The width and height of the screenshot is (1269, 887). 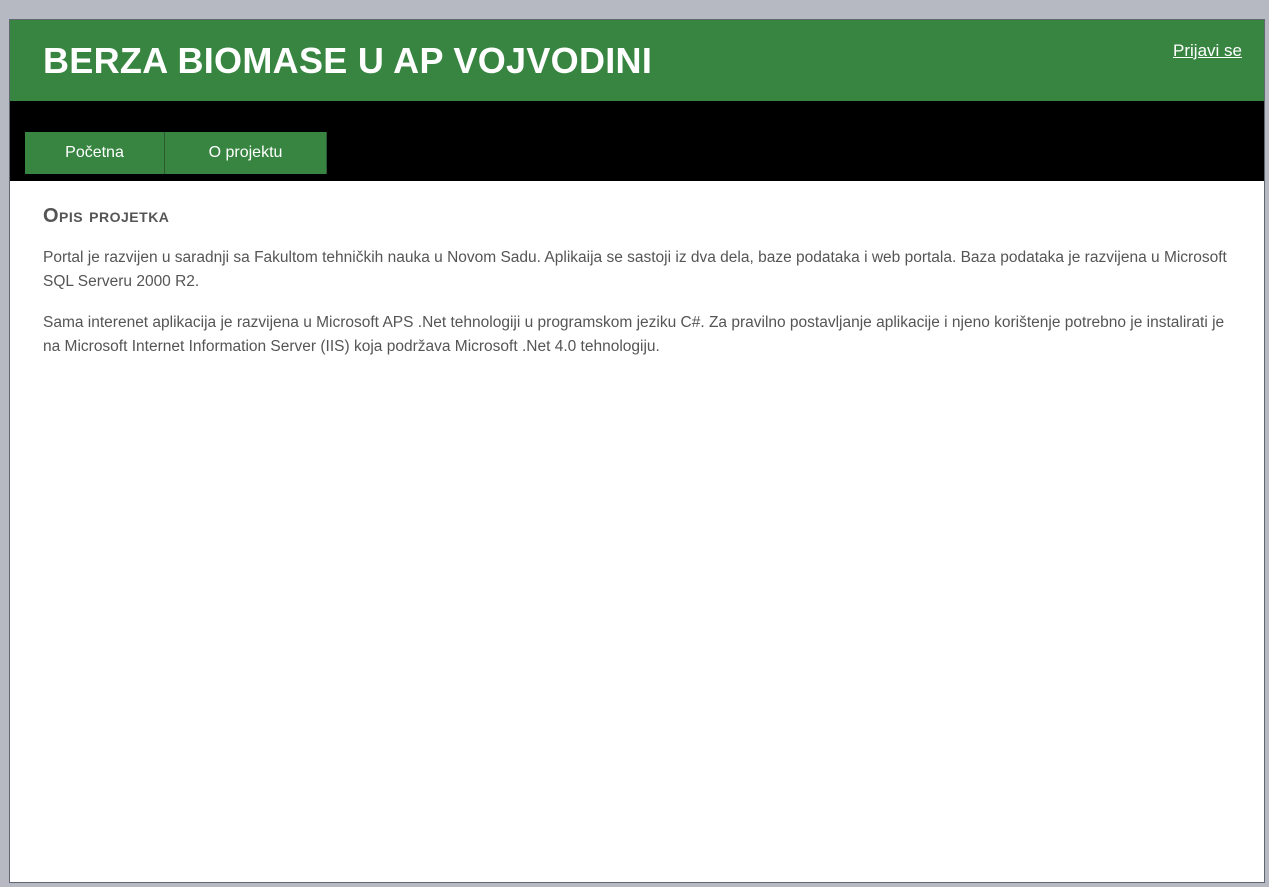 I want to click on site-header: BERZA BIOMASE U AP VOJVODINI Prijavi se, so click(x=637, y=60).